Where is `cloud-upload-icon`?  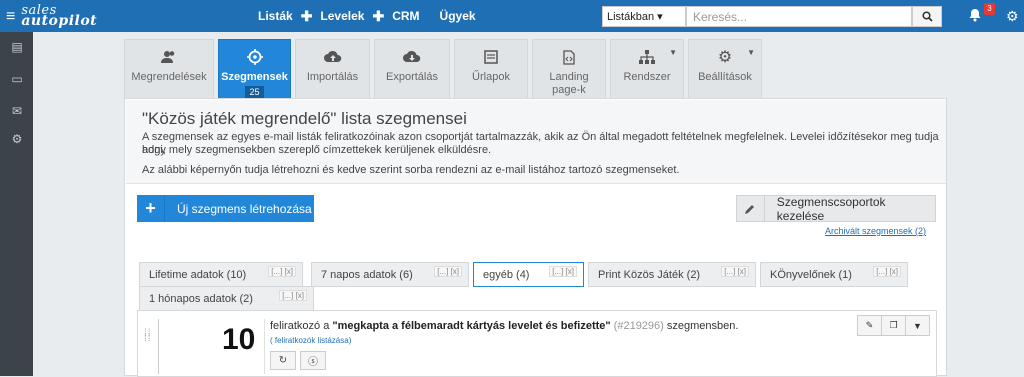
cloud-upload-icon is located at coordinates (332, 56).